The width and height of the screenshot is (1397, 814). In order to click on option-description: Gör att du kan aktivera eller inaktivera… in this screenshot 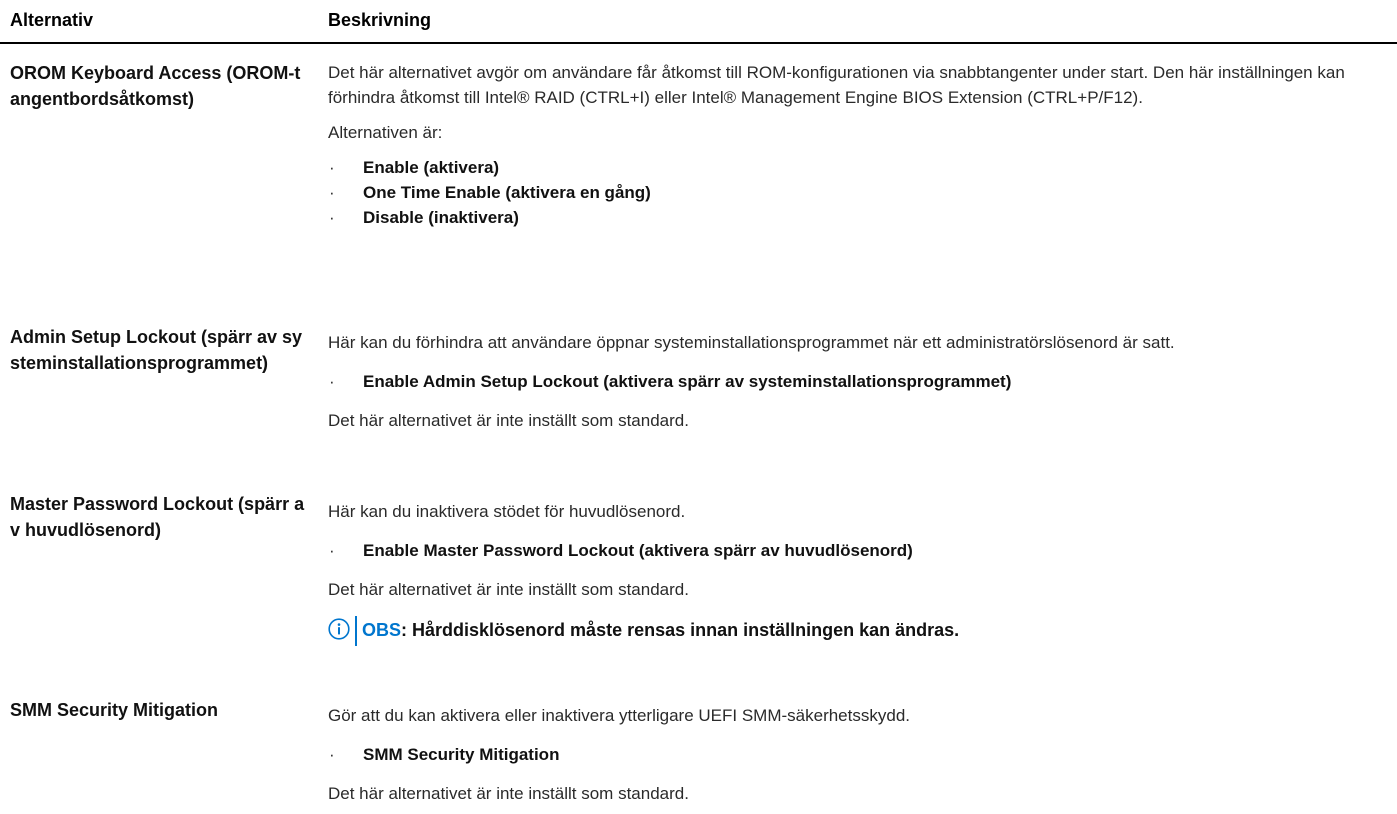, I will do `click(858, 754)`.